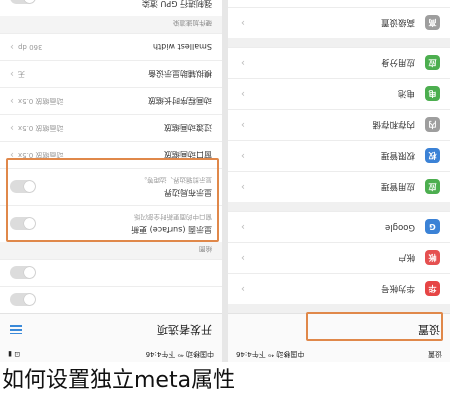 This screenshot has width=450, height=400. Describe the element at coordinates (400, 227) in the screenshot. I see `settings-item-label: Google` at that location.